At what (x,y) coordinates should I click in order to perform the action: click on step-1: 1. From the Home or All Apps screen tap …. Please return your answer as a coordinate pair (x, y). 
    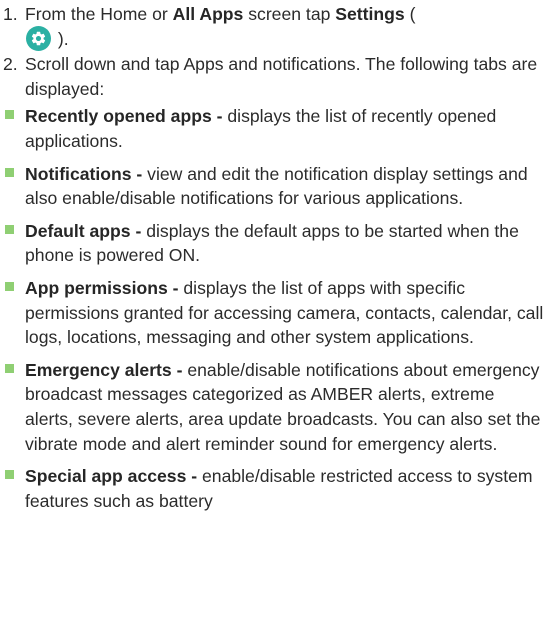
    Looking at the image, I should click on (272, 26).